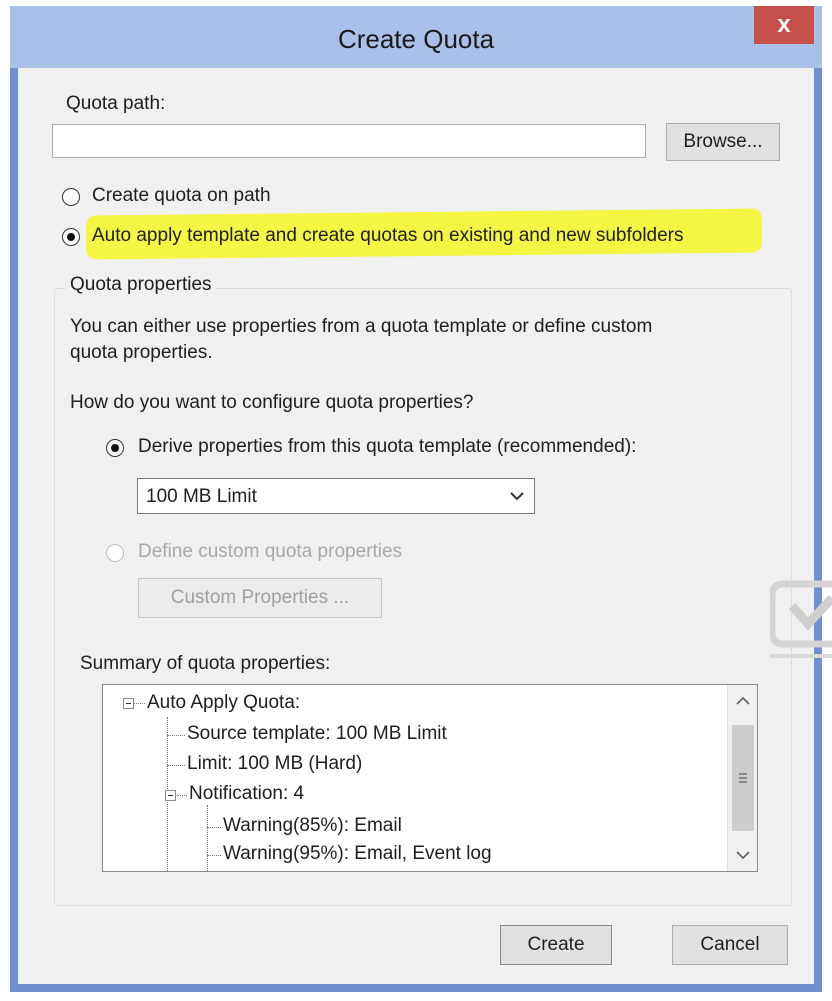 This screenshot has width=832, height=1001. What do you see at coordinates (312, 826) in the screenshot?
I see `tree-item-warning-85: Warning(85%): Email` at bounding box center [312, 826].